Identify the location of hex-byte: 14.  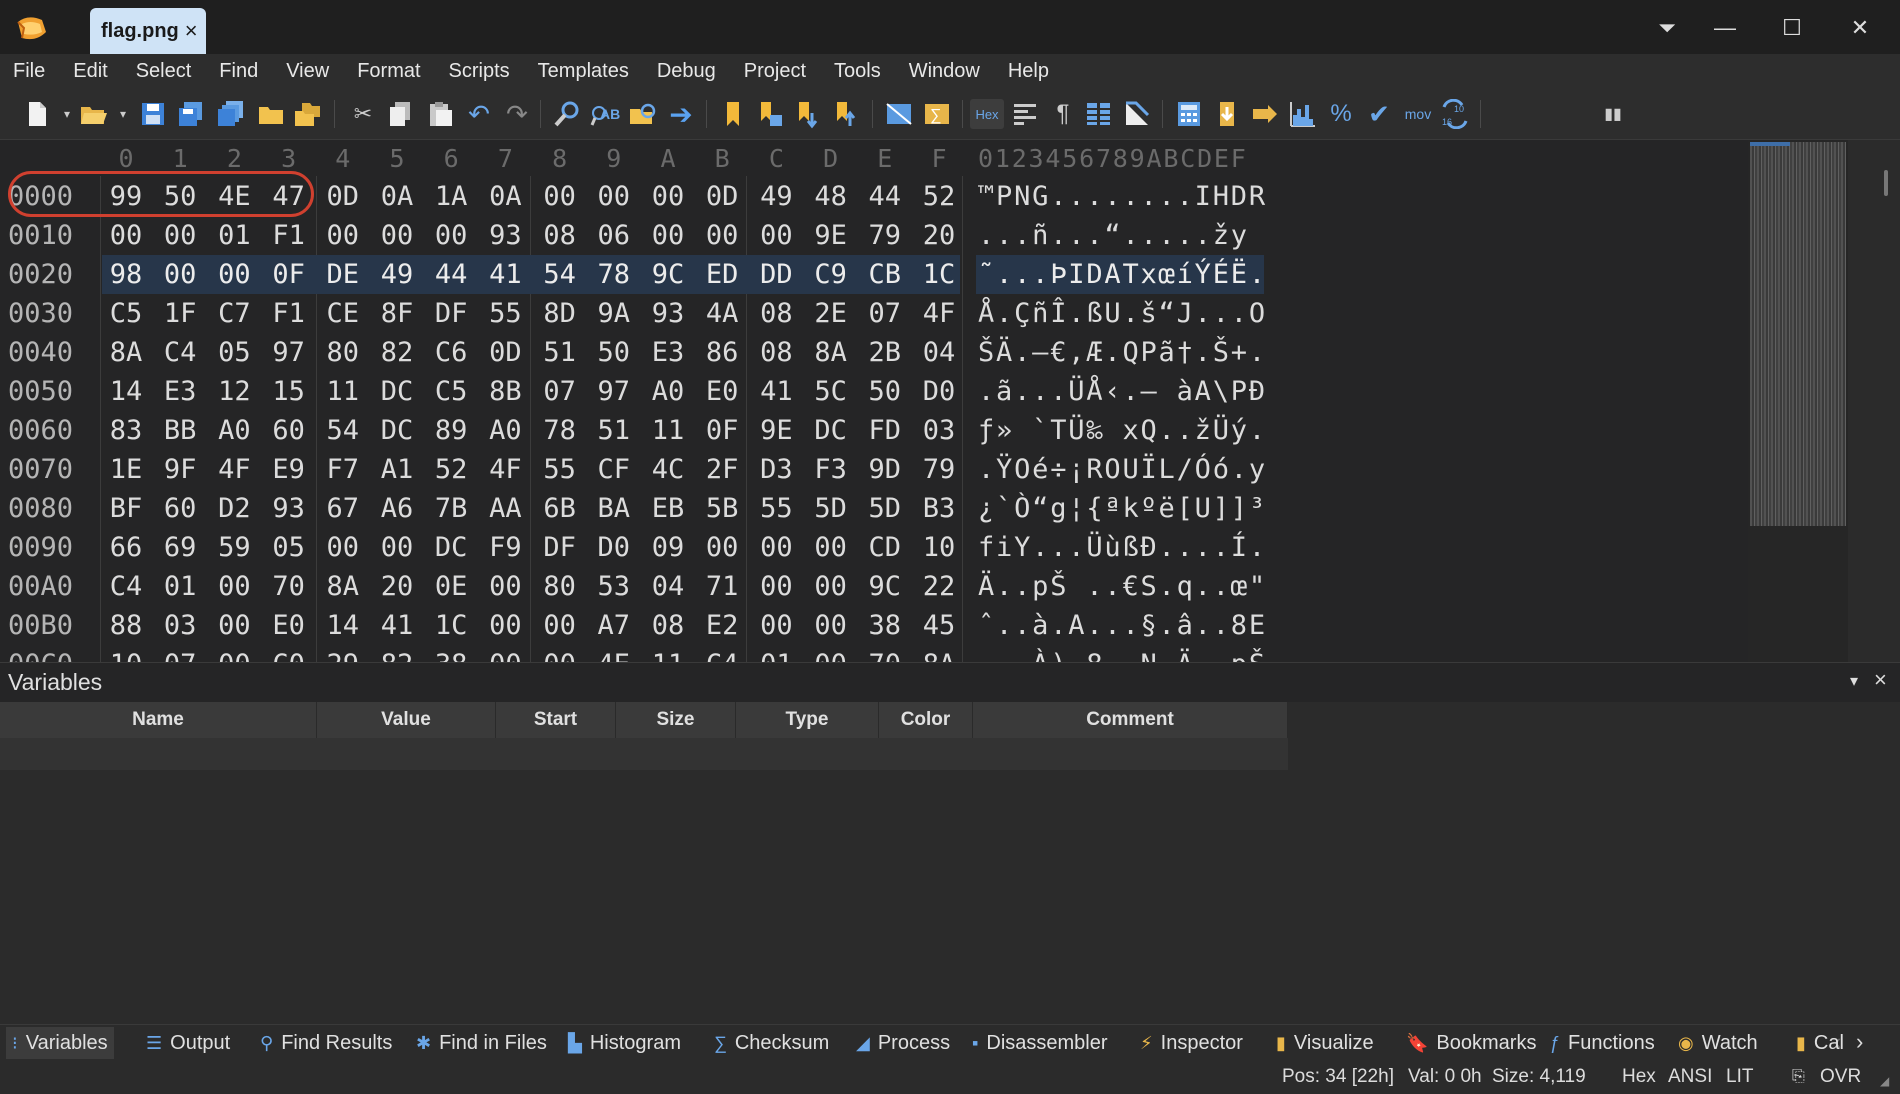
(343, 625).